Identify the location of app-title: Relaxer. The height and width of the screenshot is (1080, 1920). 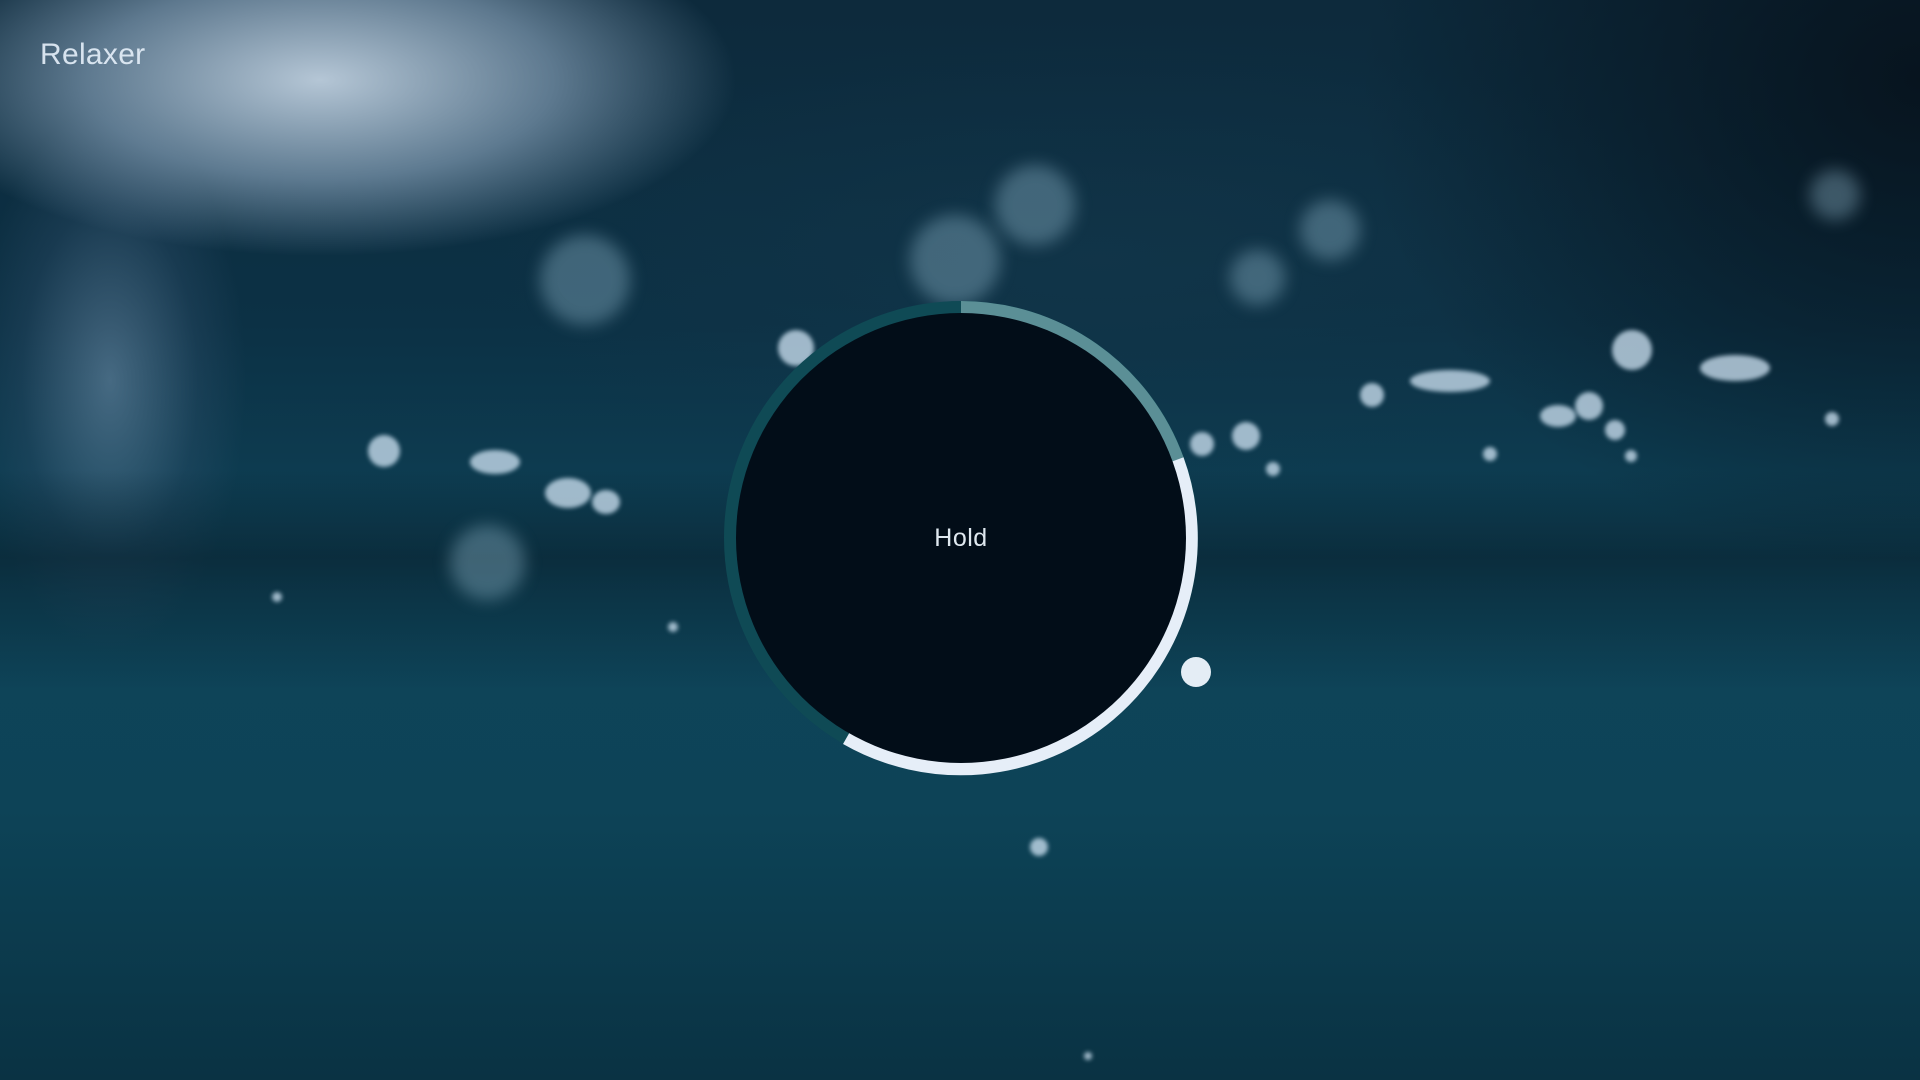
(93, 54).